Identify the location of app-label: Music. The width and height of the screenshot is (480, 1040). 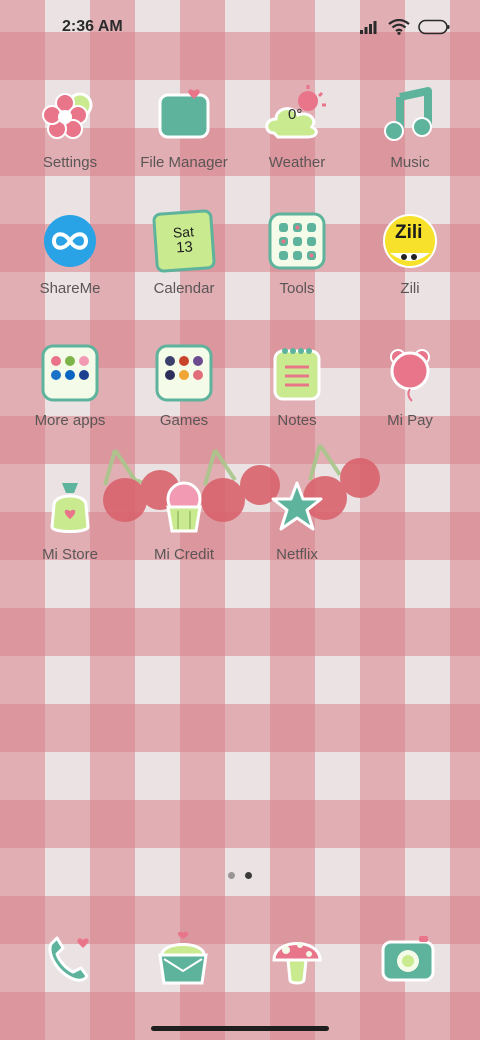
(410, 162).